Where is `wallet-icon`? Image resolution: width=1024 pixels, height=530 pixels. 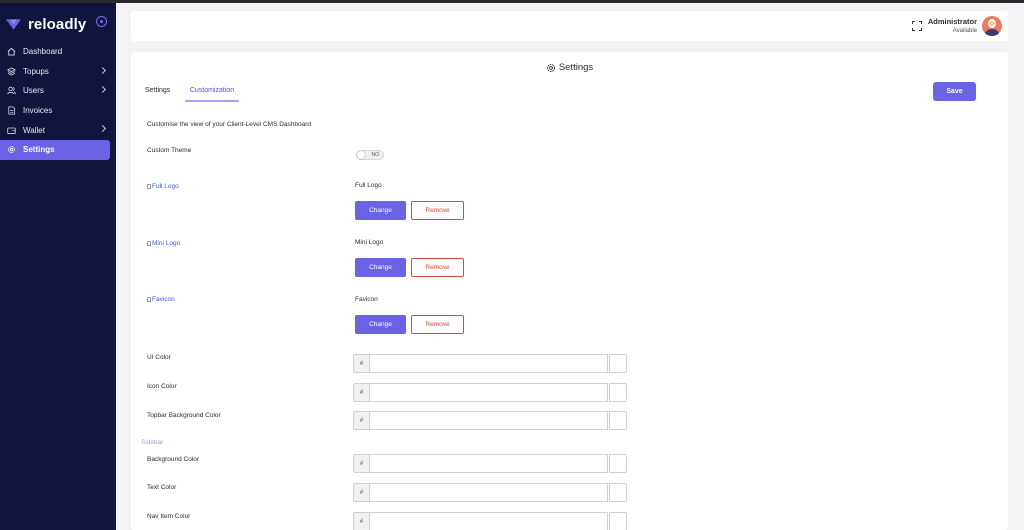 wallet-icon is located at coordinates (11, 130).